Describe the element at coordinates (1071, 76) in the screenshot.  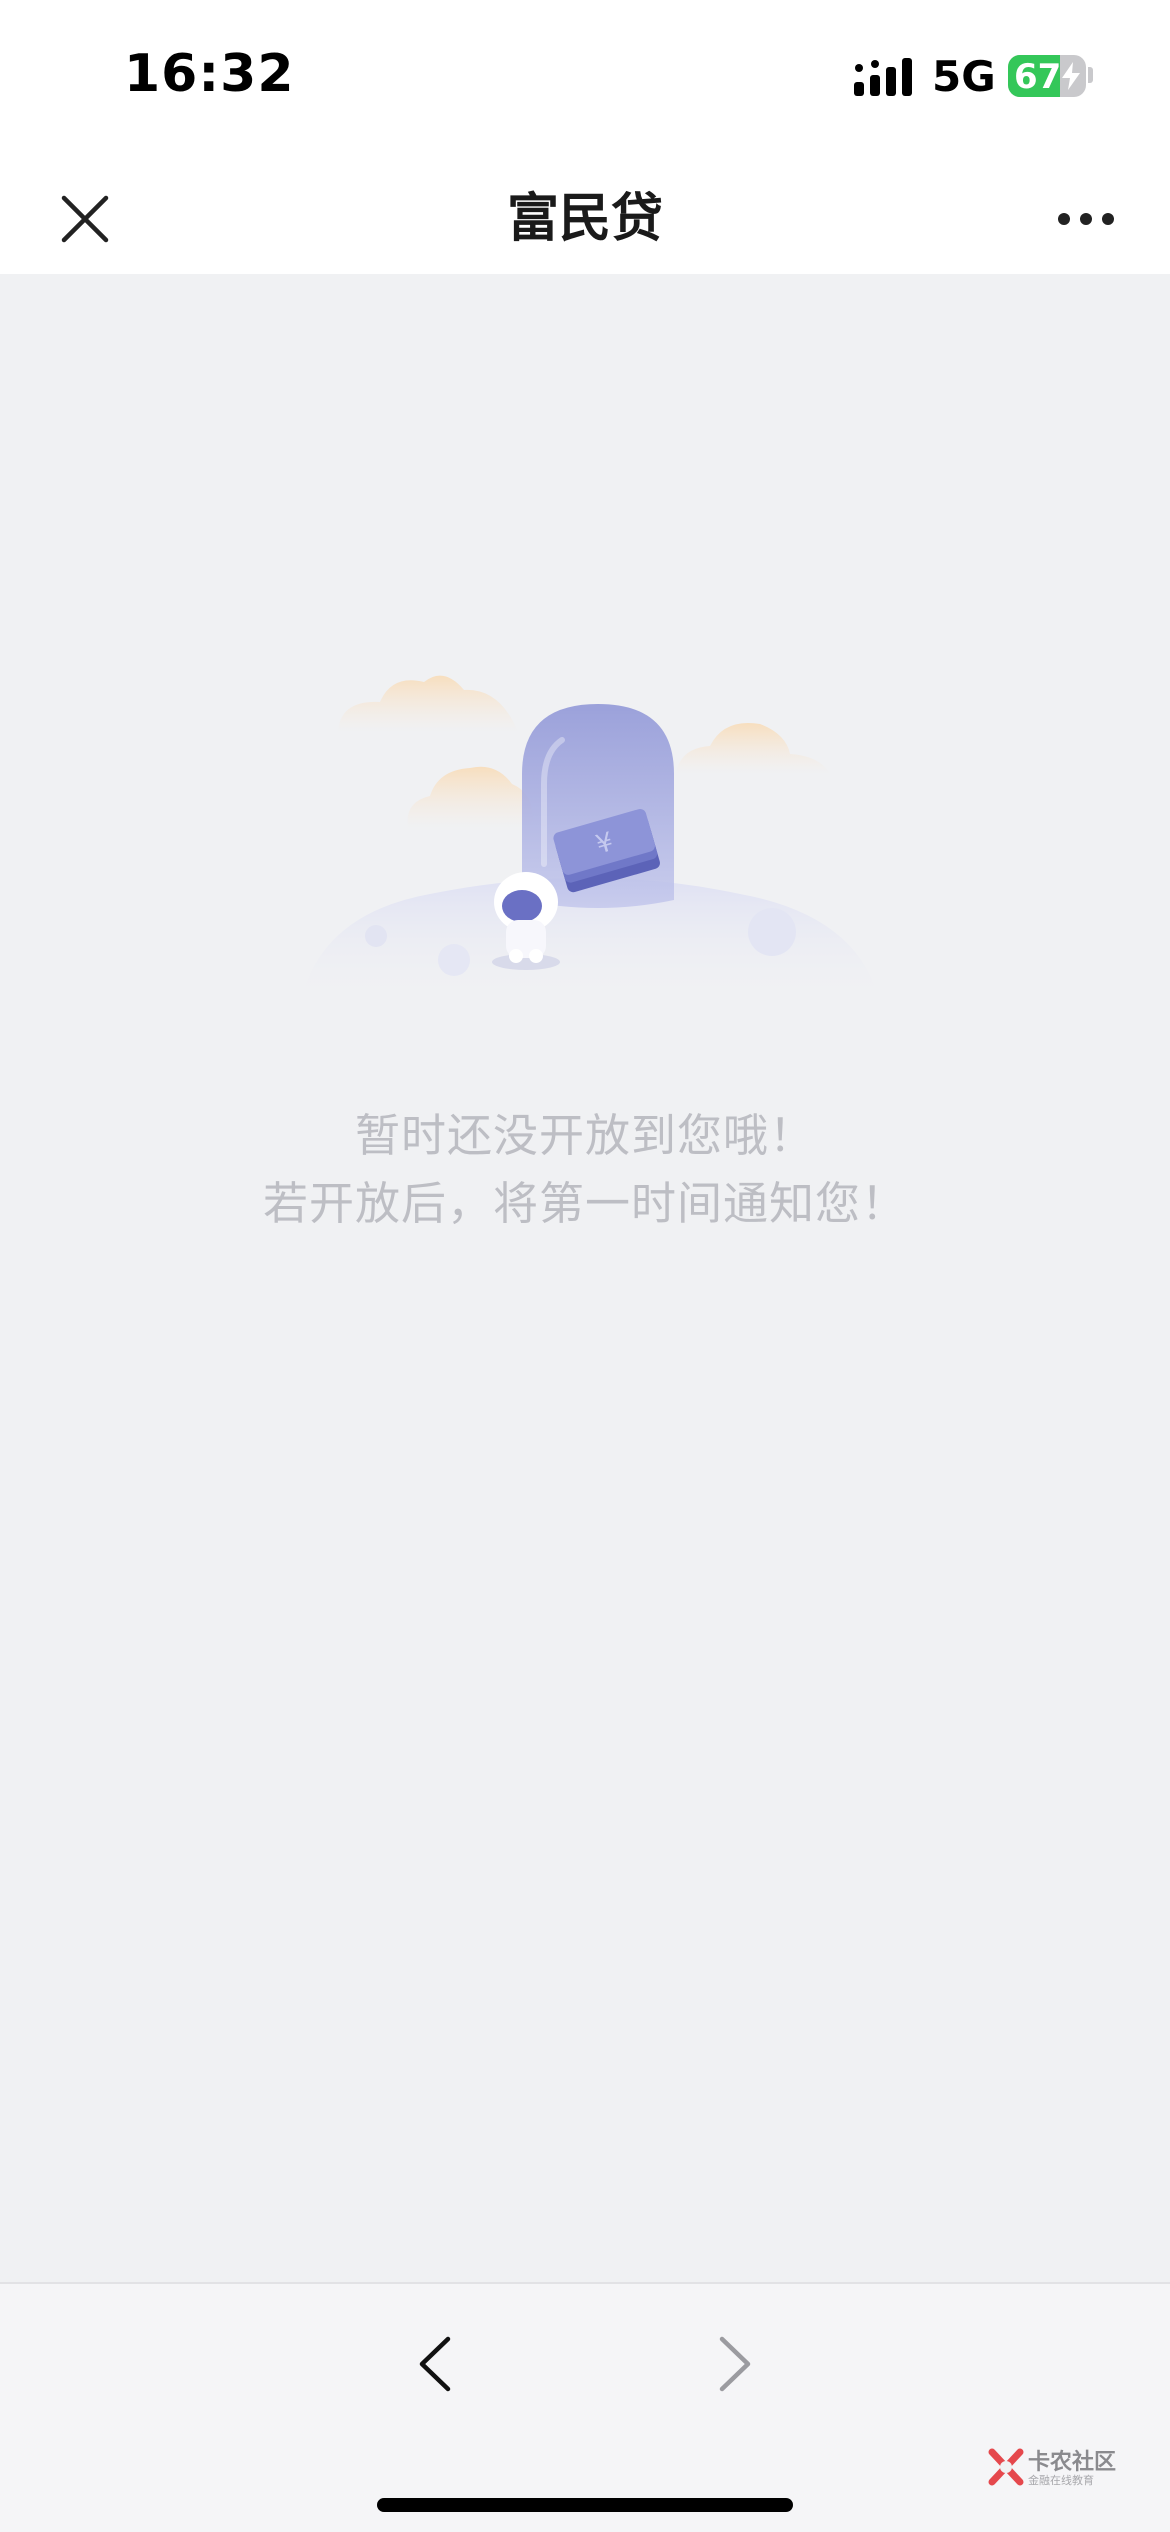
I see `charging-bolt-icon` at that location.